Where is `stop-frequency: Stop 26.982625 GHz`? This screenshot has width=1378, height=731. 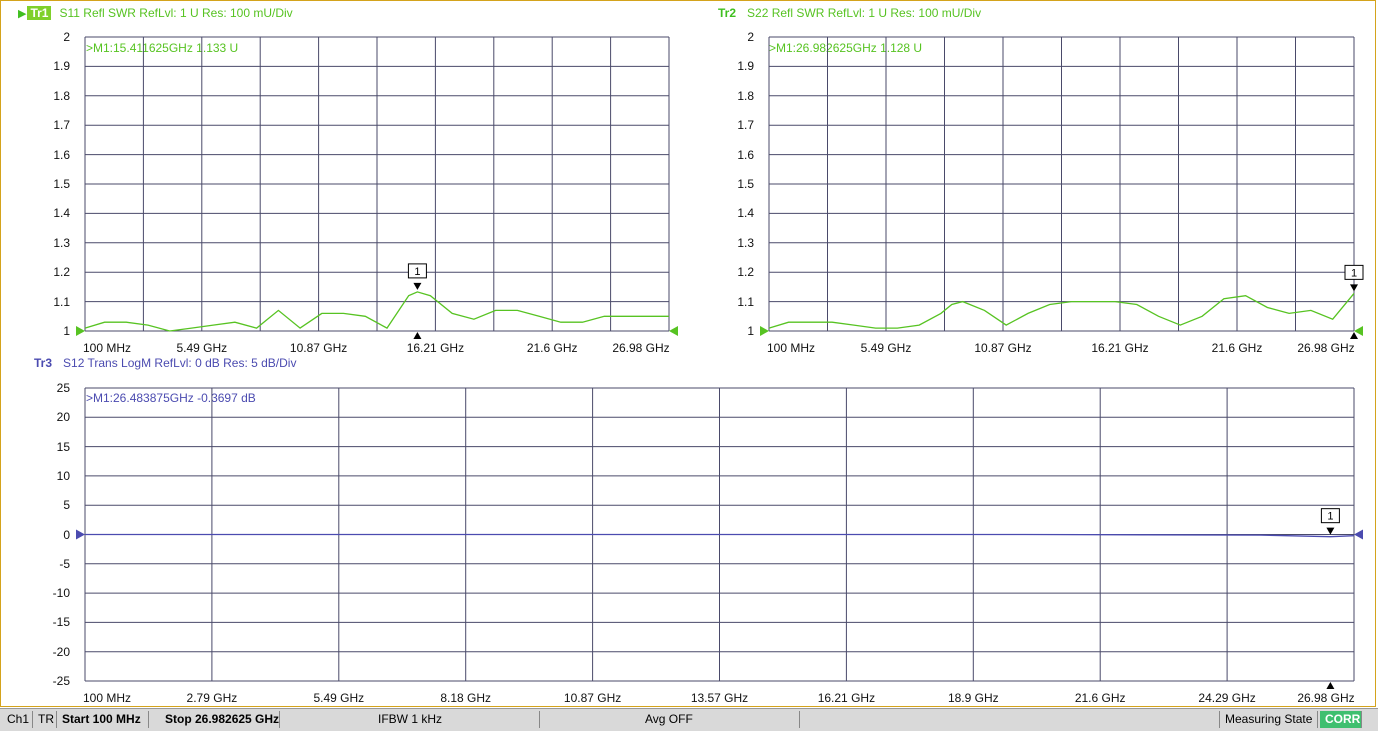
stop-frequency: Stop 26.982625 GHz is located at coordinates (220, 719).